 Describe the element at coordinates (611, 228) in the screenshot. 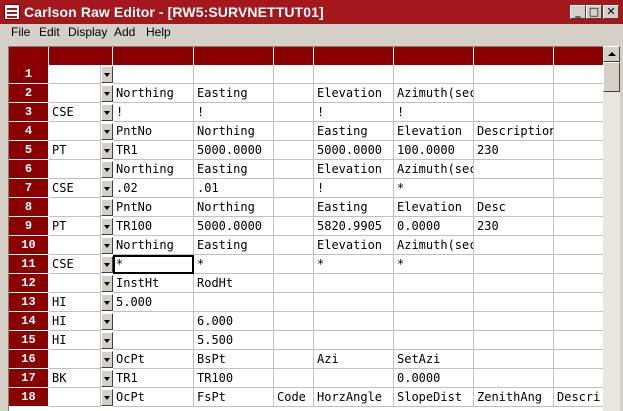

I see `vertical-scrollbar` at that location.